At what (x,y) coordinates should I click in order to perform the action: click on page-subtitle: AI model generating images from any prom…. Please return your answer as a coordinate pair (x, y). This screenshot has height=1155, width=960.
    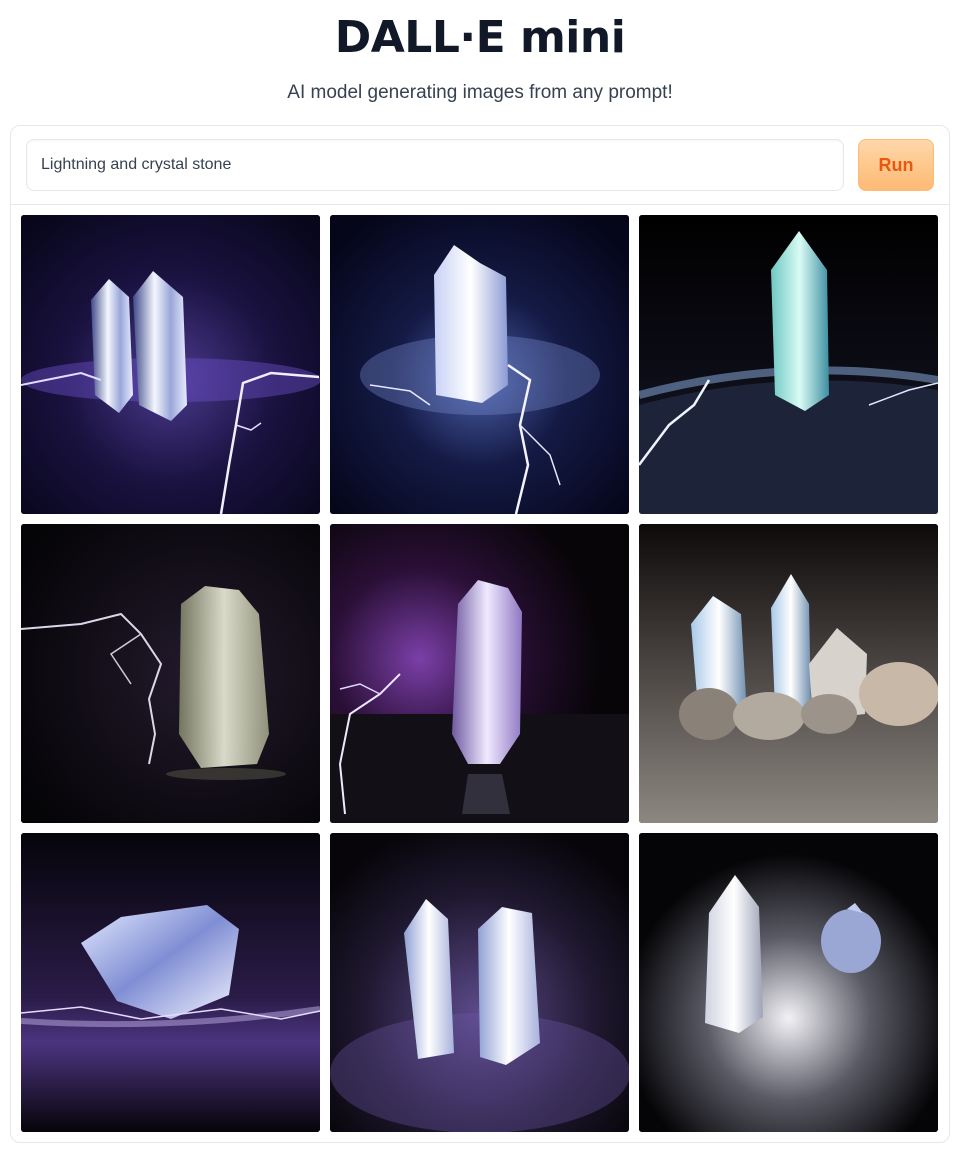
    Looking at the image, I should click on (480, 92).